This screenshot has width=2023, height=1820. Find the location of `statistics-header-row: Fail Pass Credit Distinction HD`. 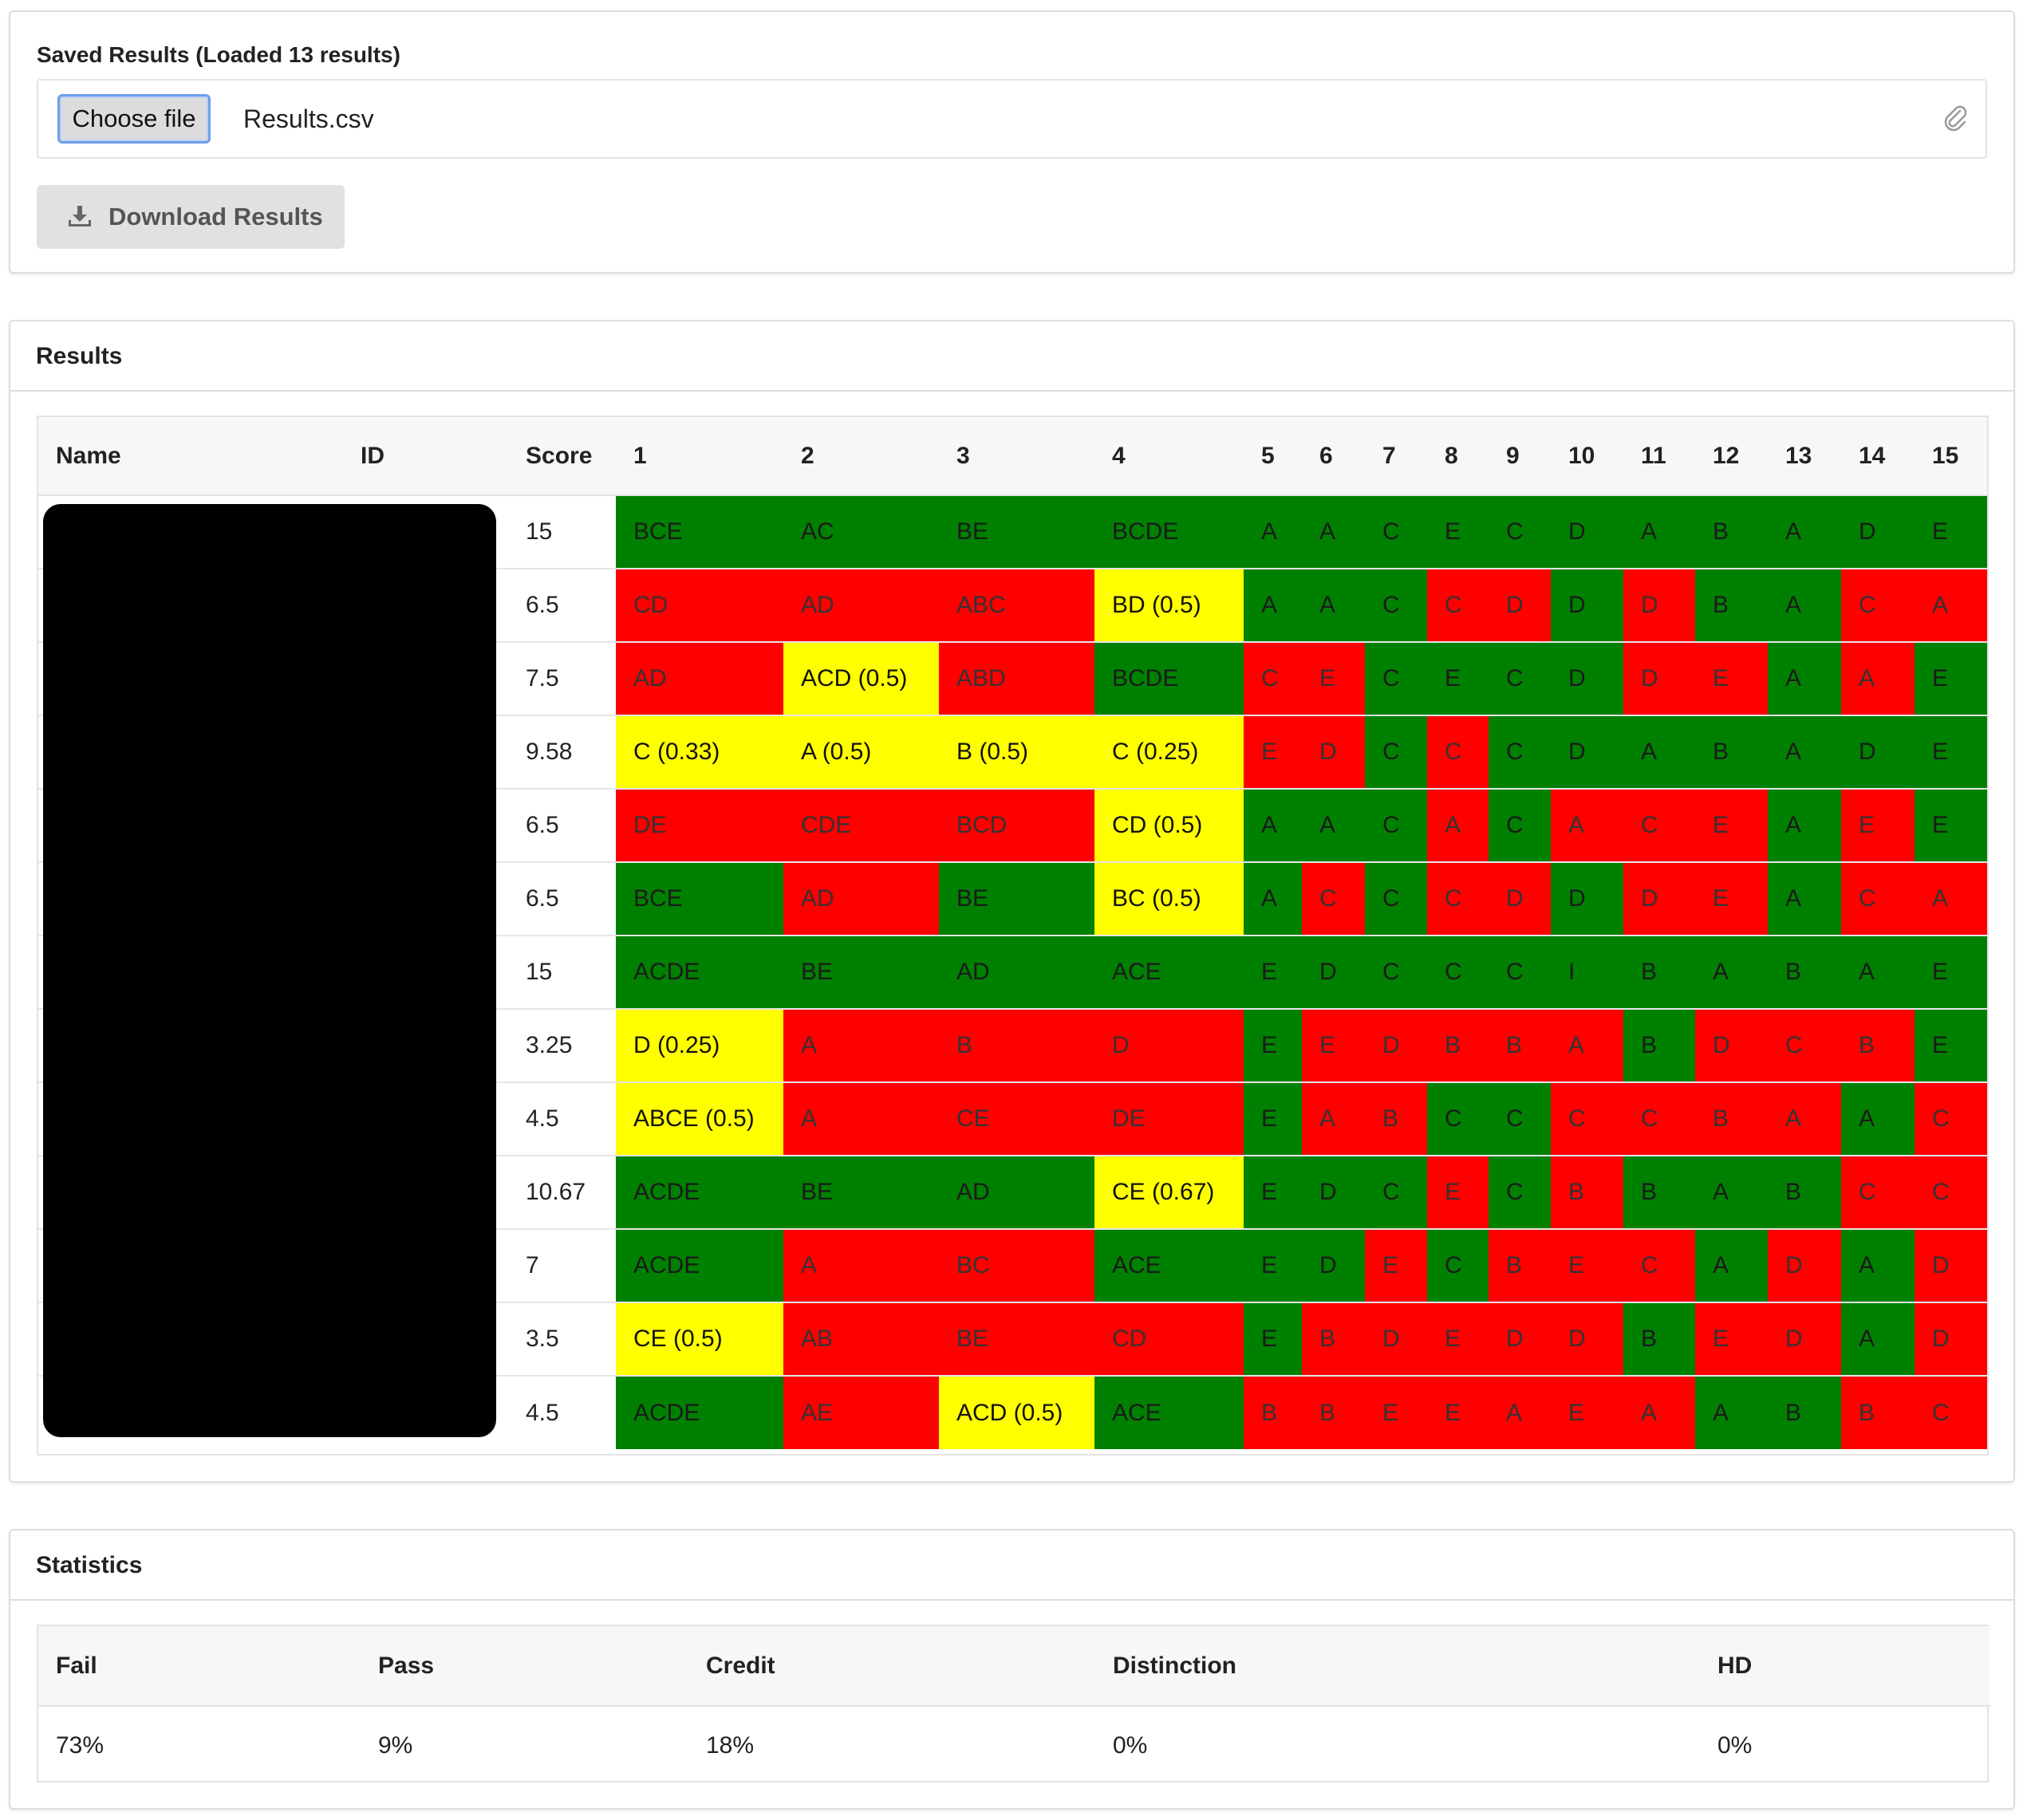

statistics-header-row: Fail Pass Credit Distinction HD is located at coordinates (1014, 1666).